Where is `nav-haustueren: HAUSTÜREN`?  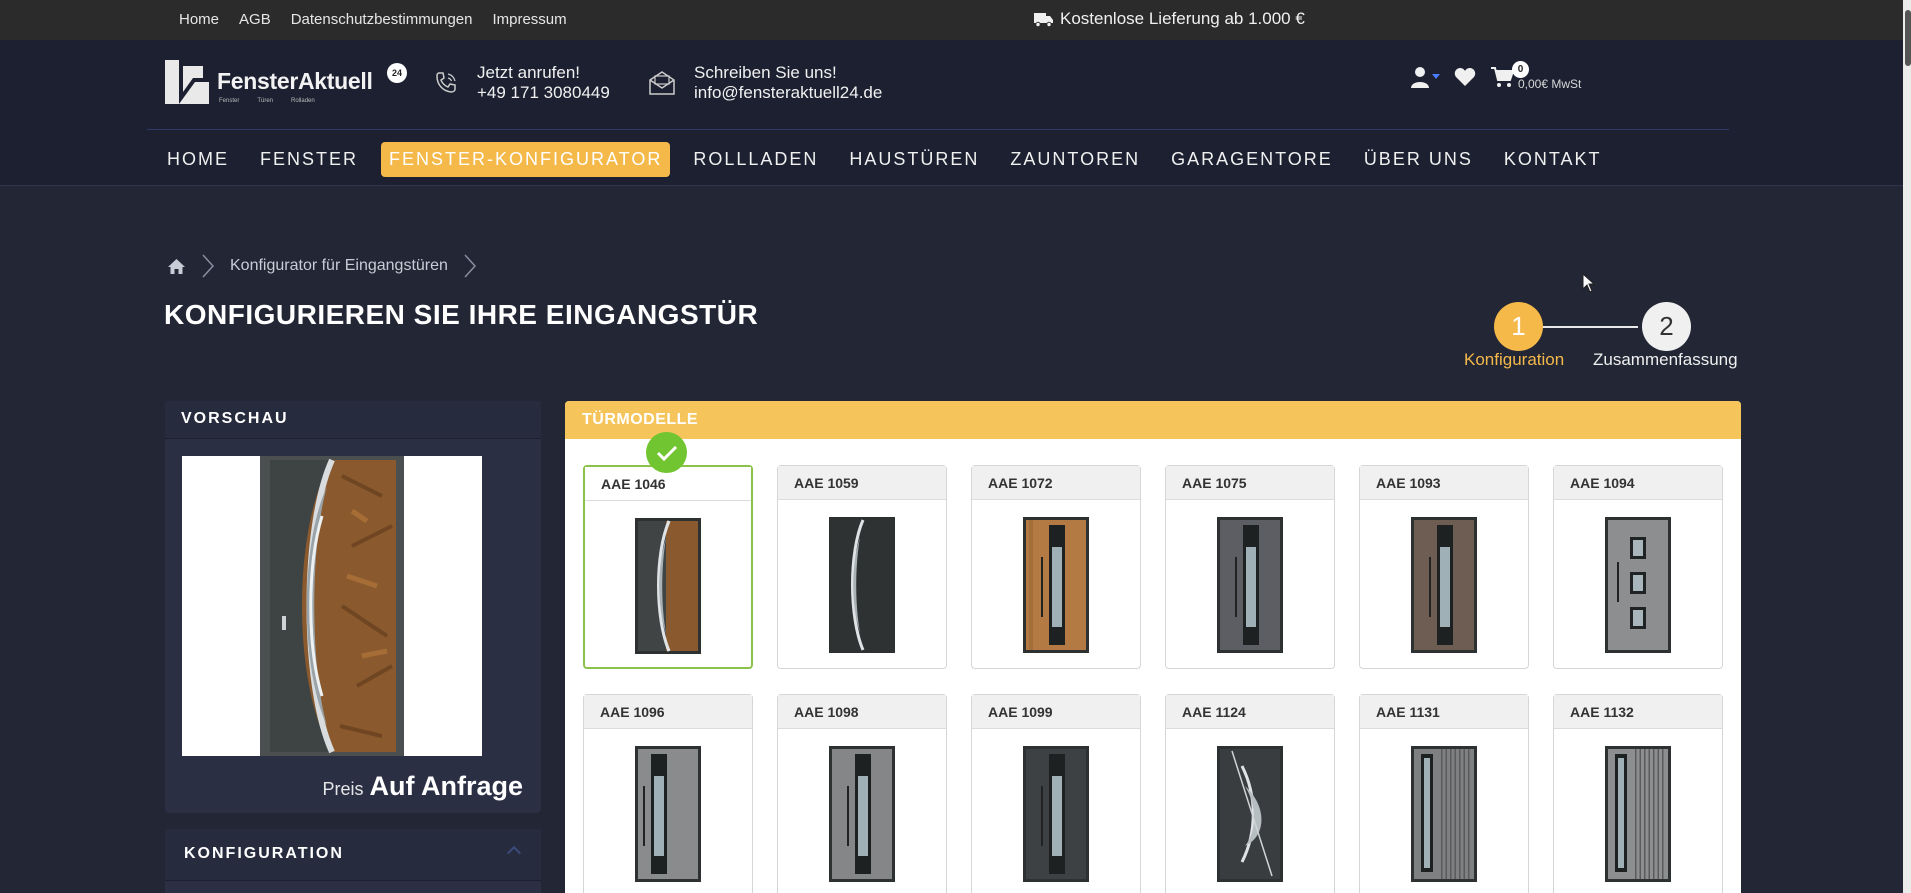 nav-haustueren: HAUSTÜREN is located at coordinates (914, 159).